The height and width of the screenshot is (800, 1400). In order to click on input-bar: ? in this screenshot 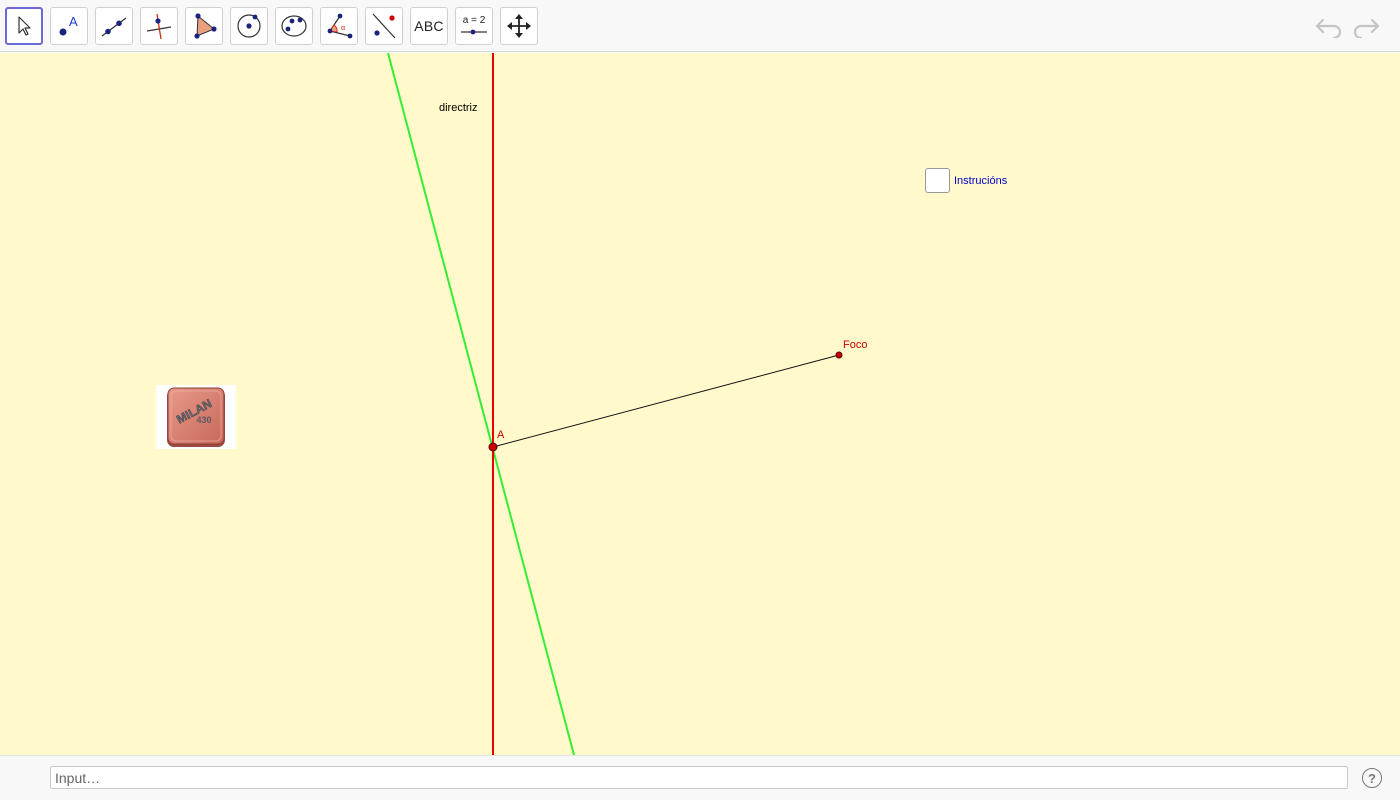, I will do `click(700, 777)`.